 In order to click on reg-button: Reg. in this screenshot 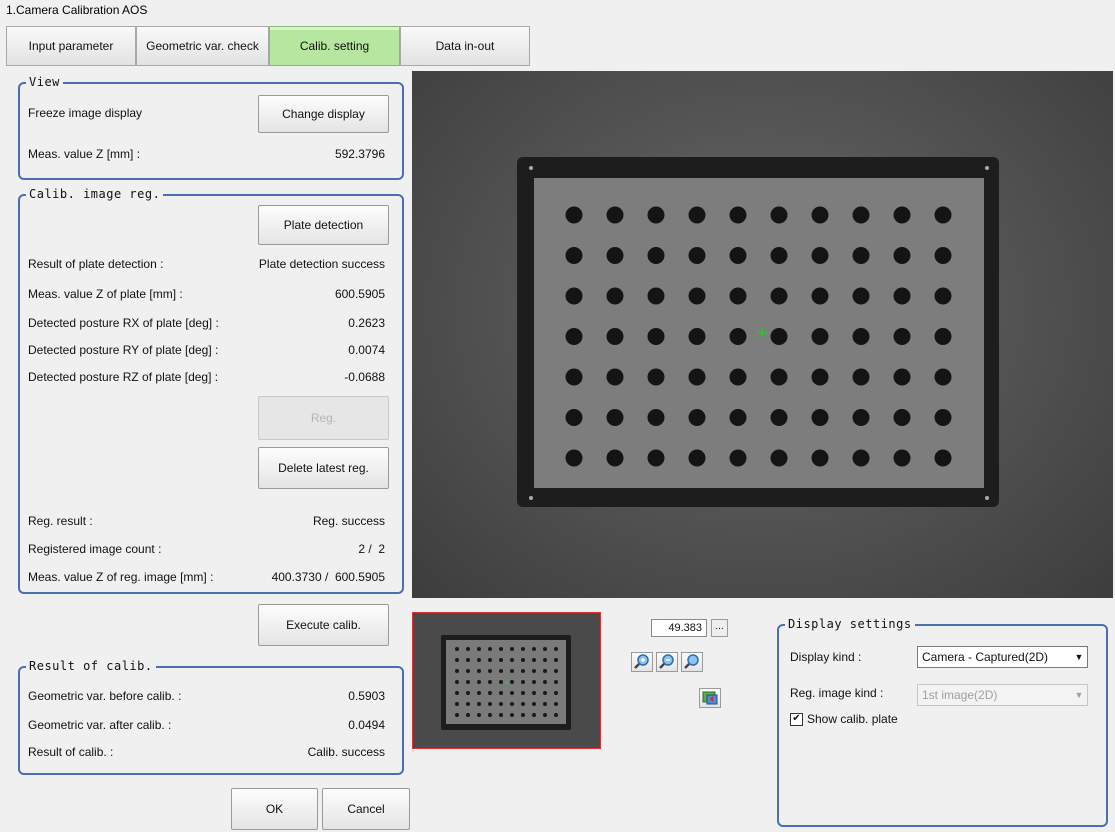, I will do `click(323, 418)`.